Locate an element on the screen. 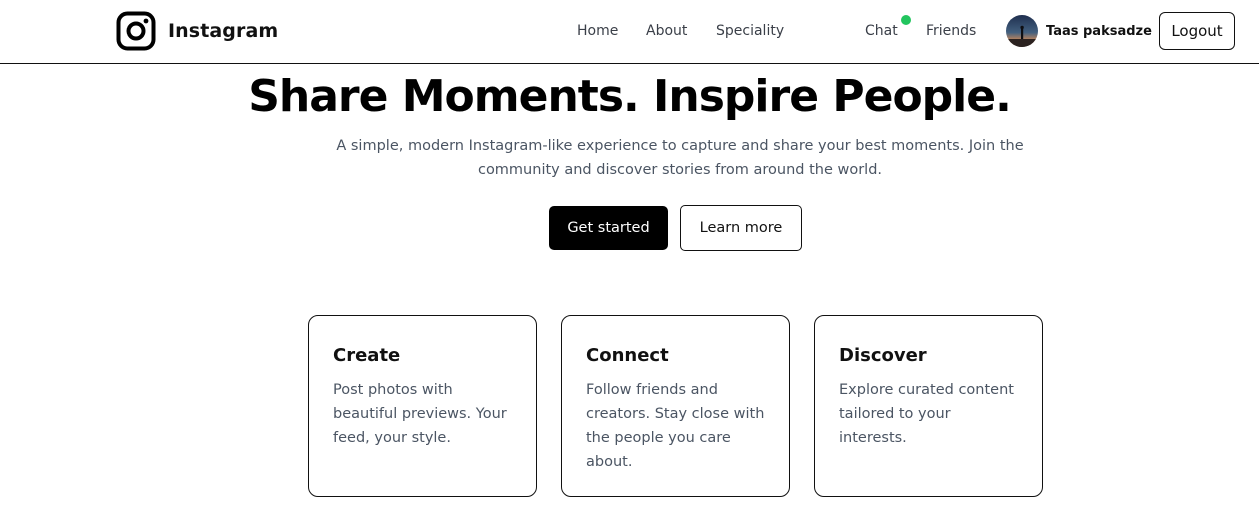 This screenshot has width=1259, height=523. hero-title: Share Moments. Inspire People. is located at coordinates (630, 96).